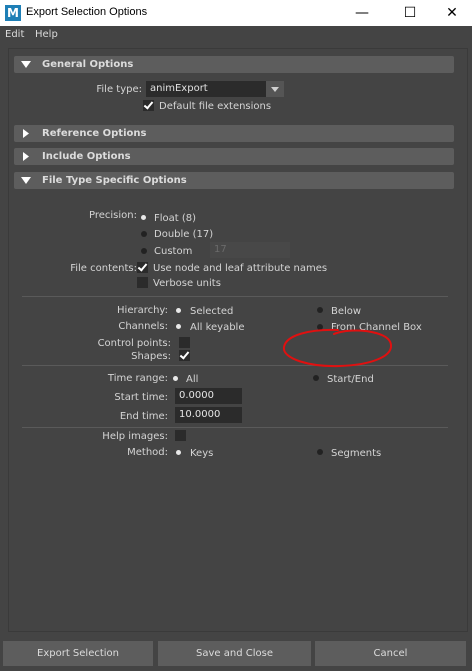 This screenshot has height=671, width=472. Describe the element at coordinates (103, 268) in the screenshot. I see `file-contents-label: File contents:` at that location.